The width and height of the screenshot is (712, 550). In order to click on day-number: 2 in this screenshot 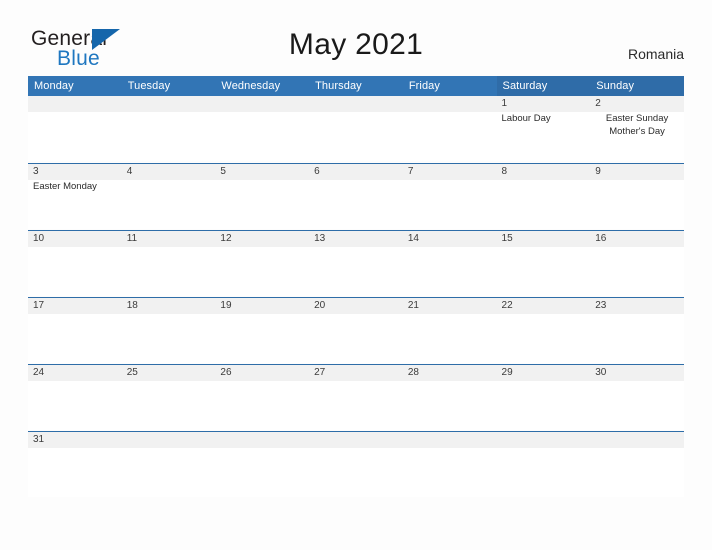, I will do `click(637, 104)`.